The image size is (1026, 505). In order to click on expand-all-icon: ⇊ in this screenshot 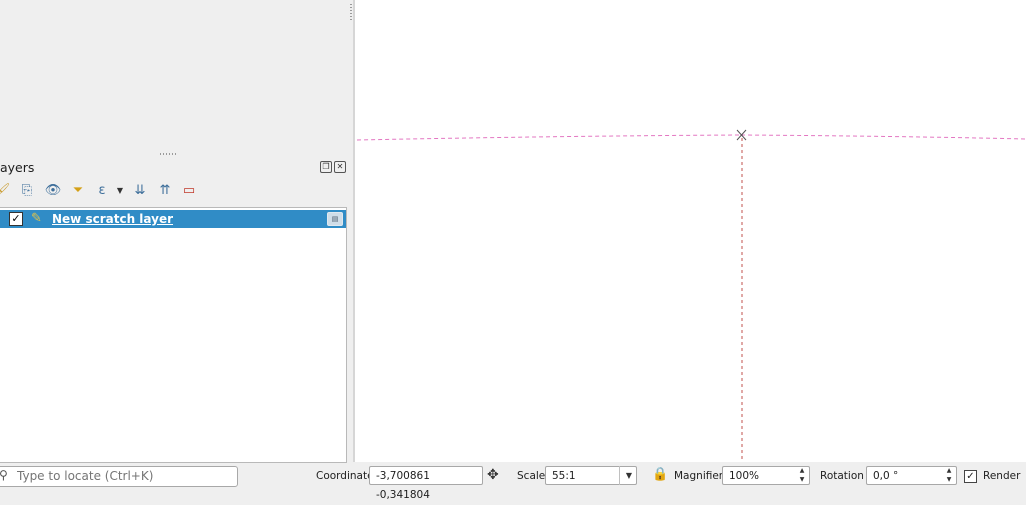, I will do `click(140, 191)`.